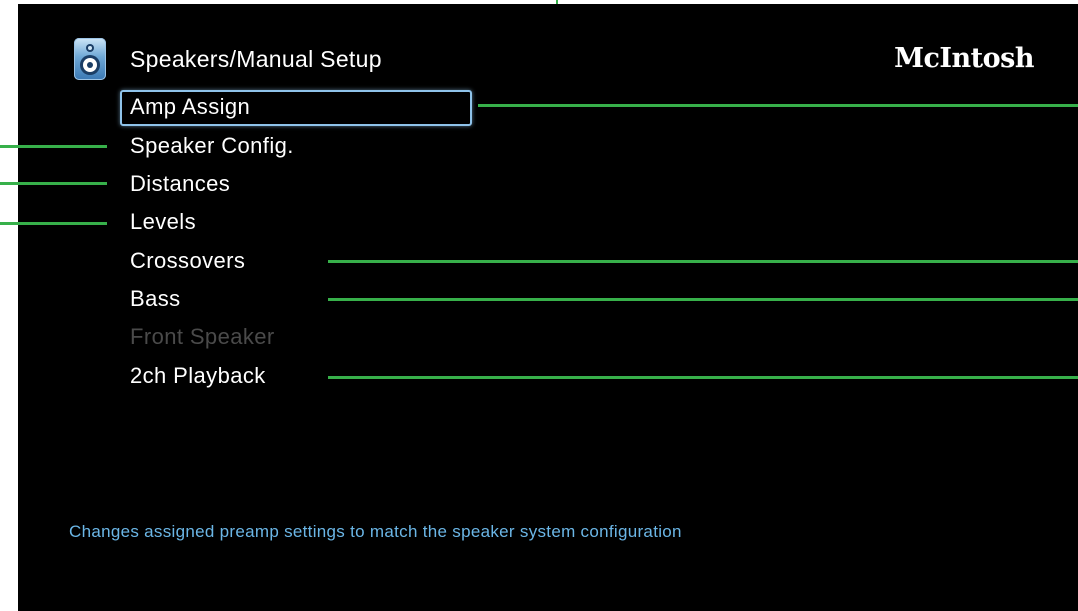 The height and width of the screenshot is (611, 1078). Describe the element at coordinates (180, 184) in the screenshot. I see `menu-item-distances: Distances` at that location.